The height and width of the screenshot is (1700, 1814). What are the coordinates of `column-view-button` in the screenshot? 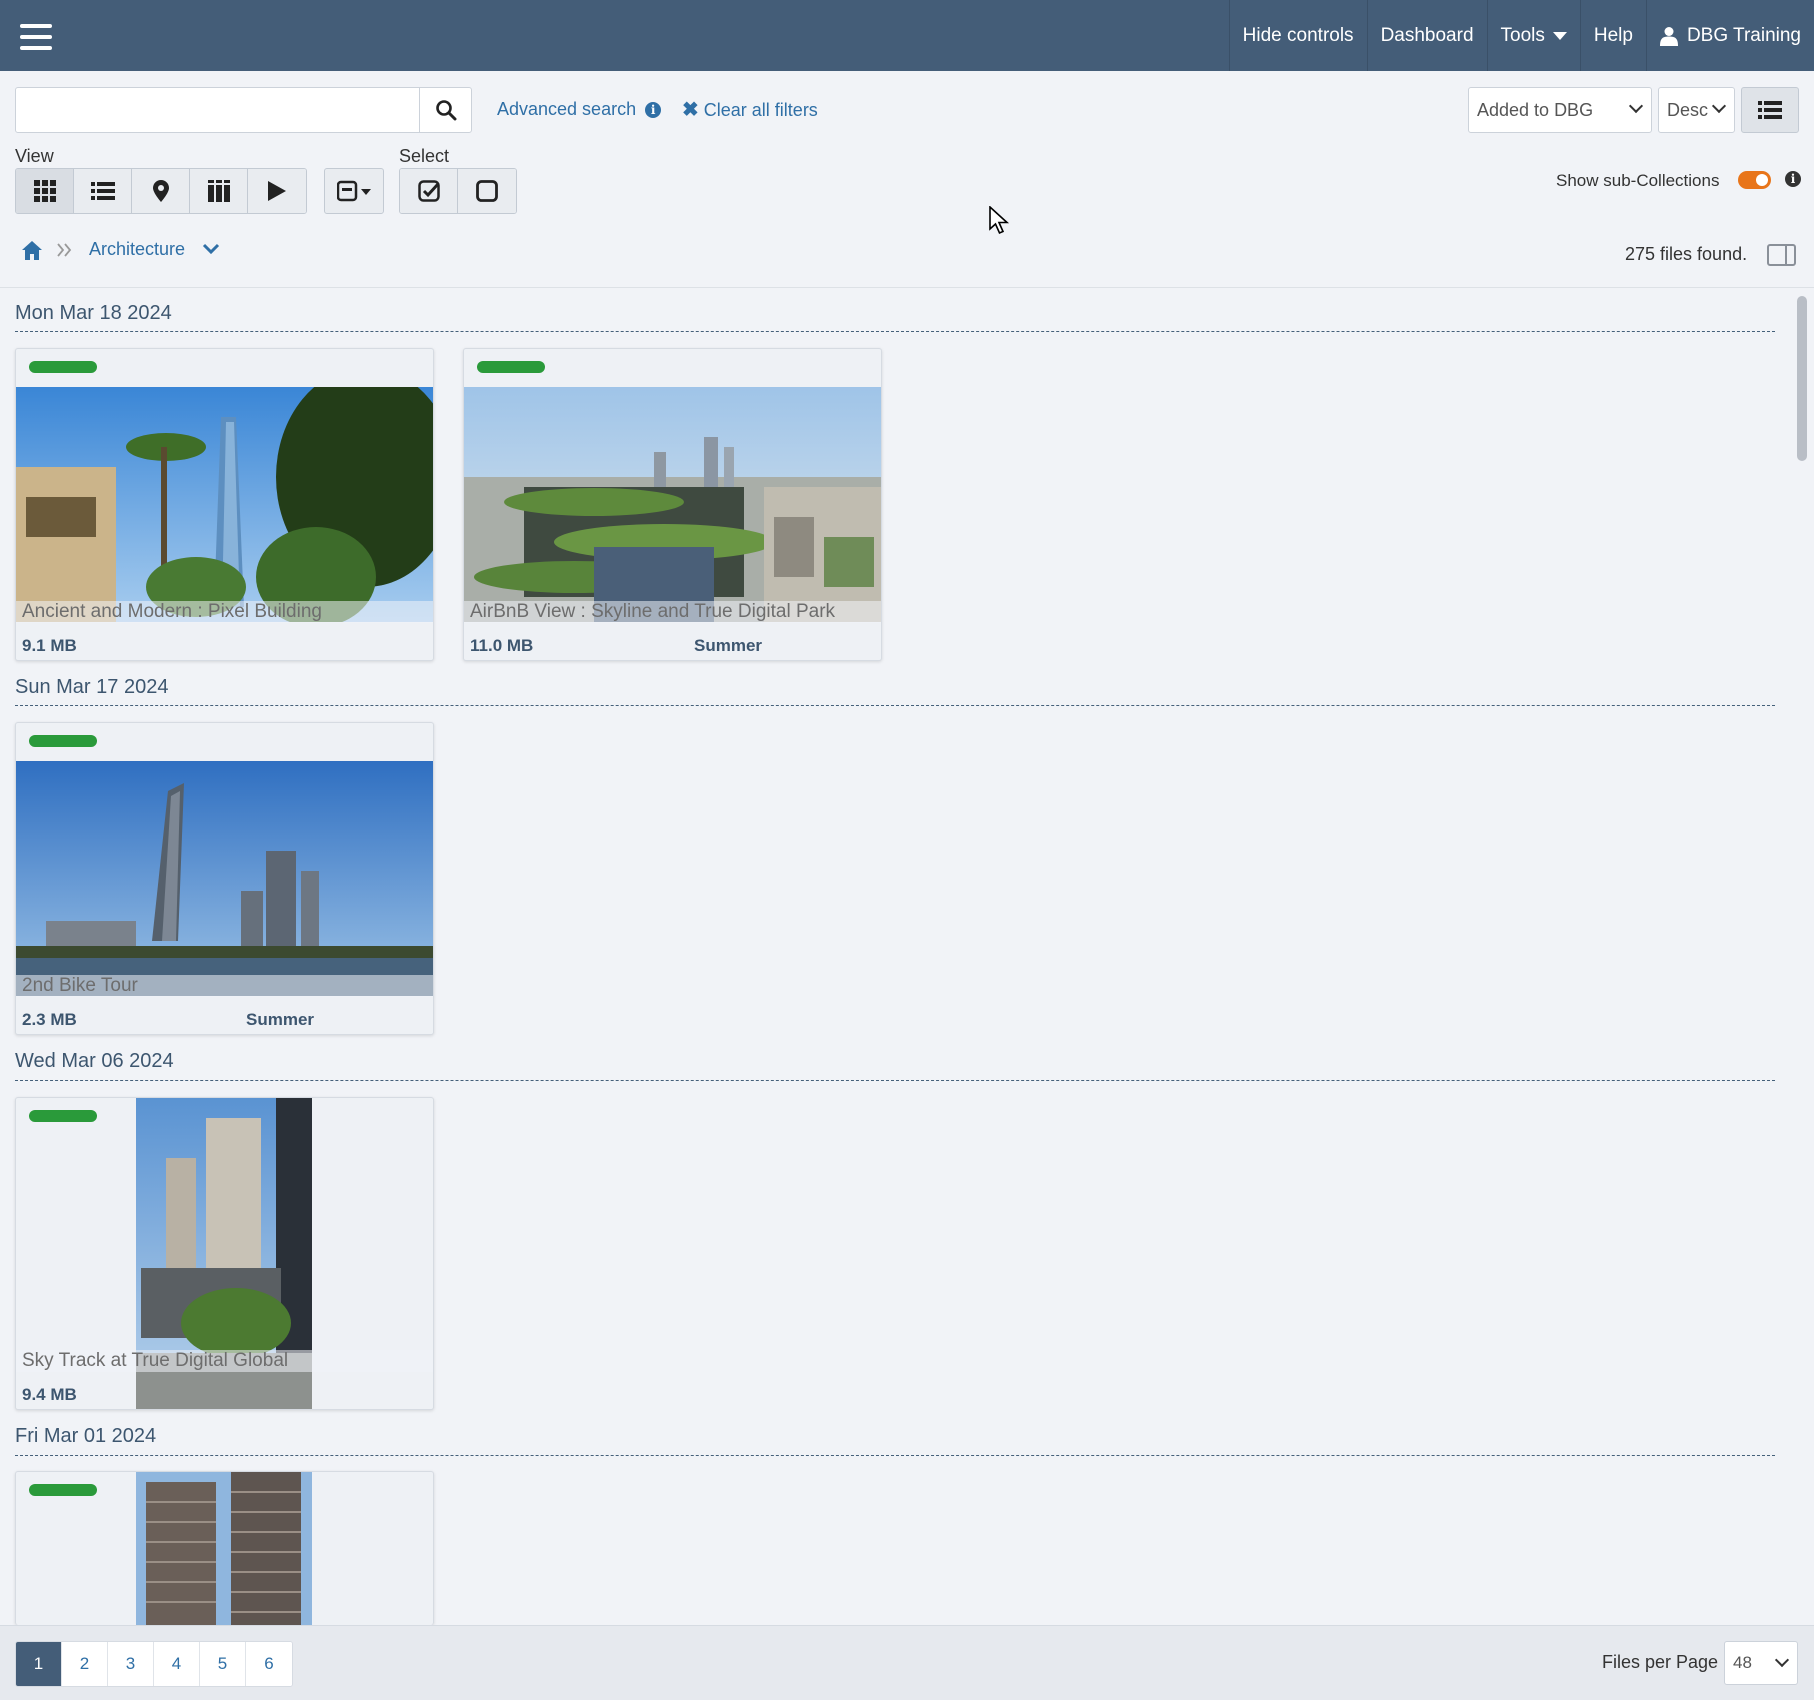 It's located at (219, 191).